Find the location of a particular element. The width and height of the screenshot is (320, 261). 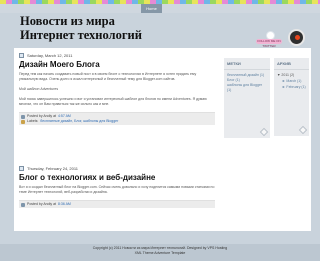

post-date: Thursday, February 24, 2011 is located at coordinates (117, 168).